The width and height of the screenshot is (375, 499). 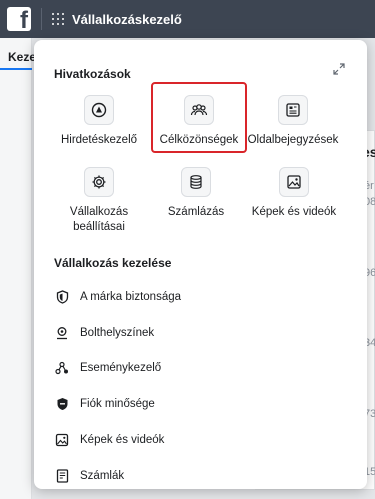 What do you see at coordinates (62, 297) in the screenshot?
I see `shield-icon` at bounding box center [62, 297].